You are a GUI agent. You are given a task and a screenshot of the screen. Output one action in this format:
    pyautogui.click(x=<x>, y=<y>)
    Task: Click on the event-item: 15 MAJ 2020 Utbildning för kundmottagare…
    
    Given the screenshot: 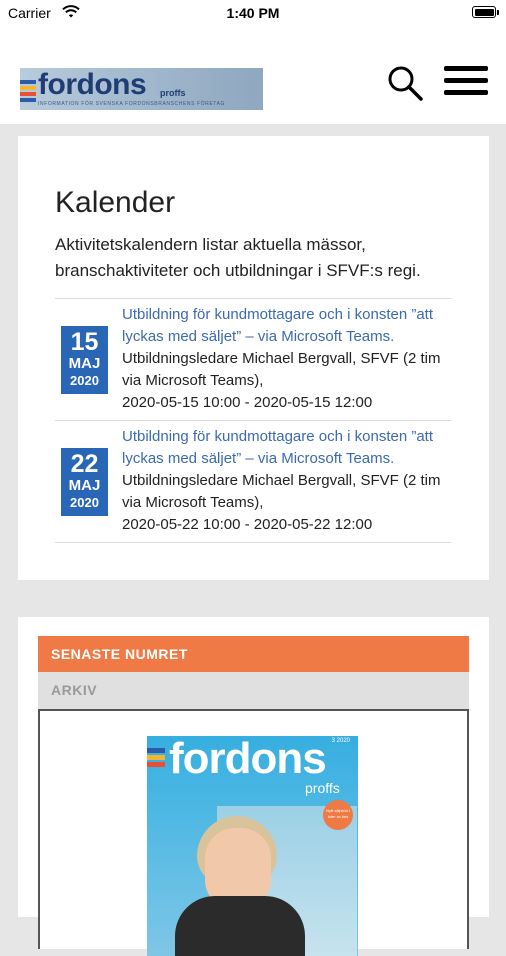 What is the action you would take?
    pyautogui.click(x=253, y=359)
    